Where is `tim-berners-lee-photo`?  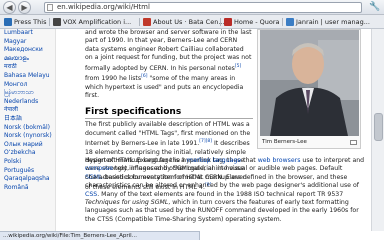 tim-berners-lee-photo is located at coordinates (309, 83).